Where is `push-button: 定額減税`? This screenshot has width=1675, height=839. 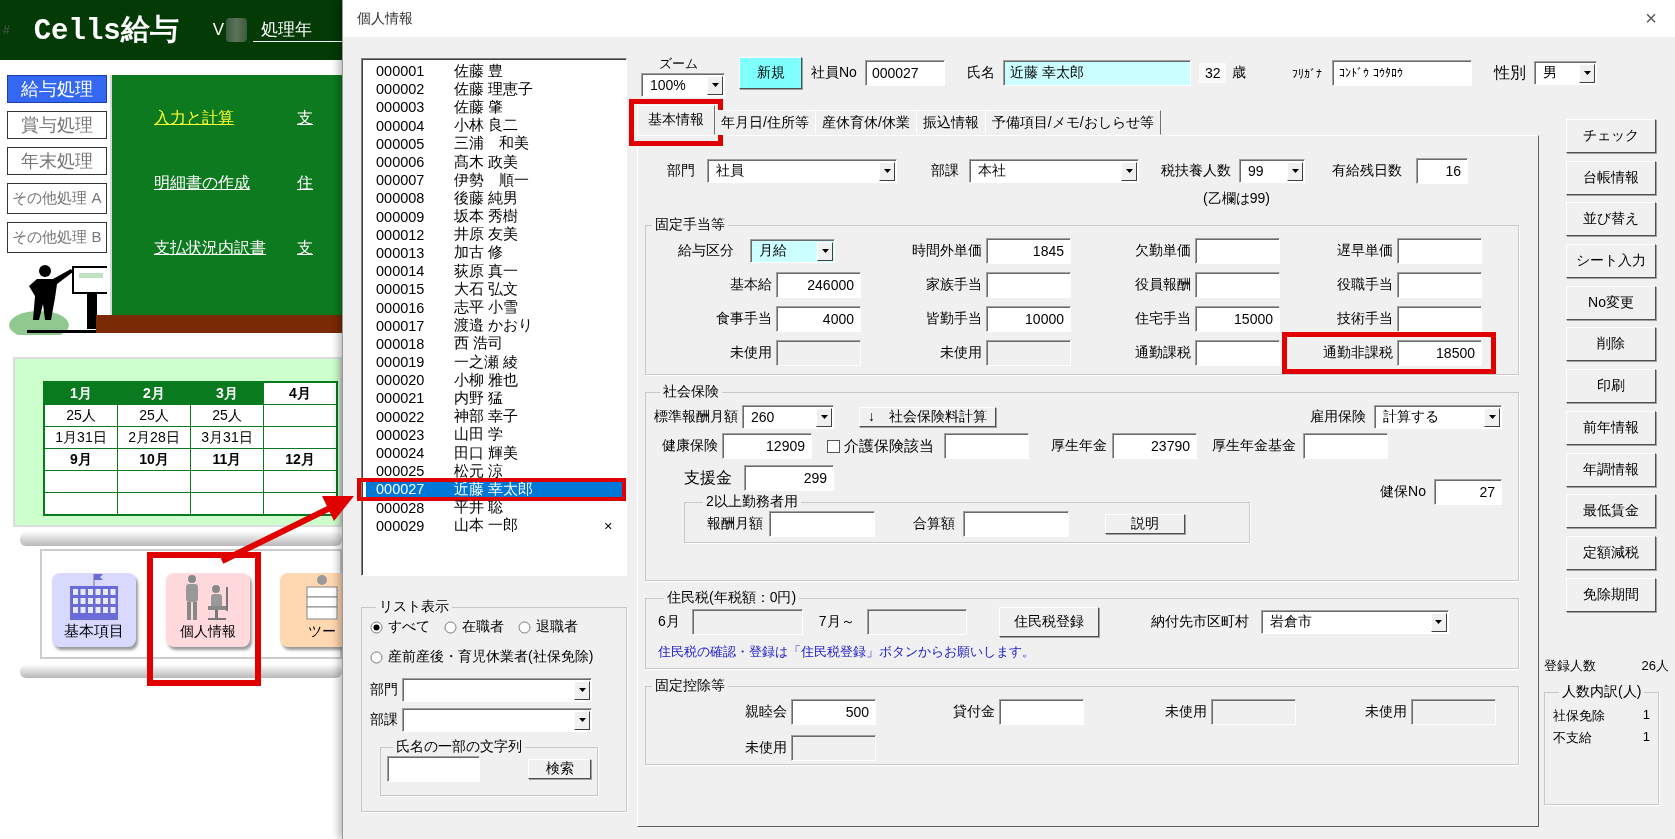 push-button: 定額減税 is located at coordinates (1611, 552).